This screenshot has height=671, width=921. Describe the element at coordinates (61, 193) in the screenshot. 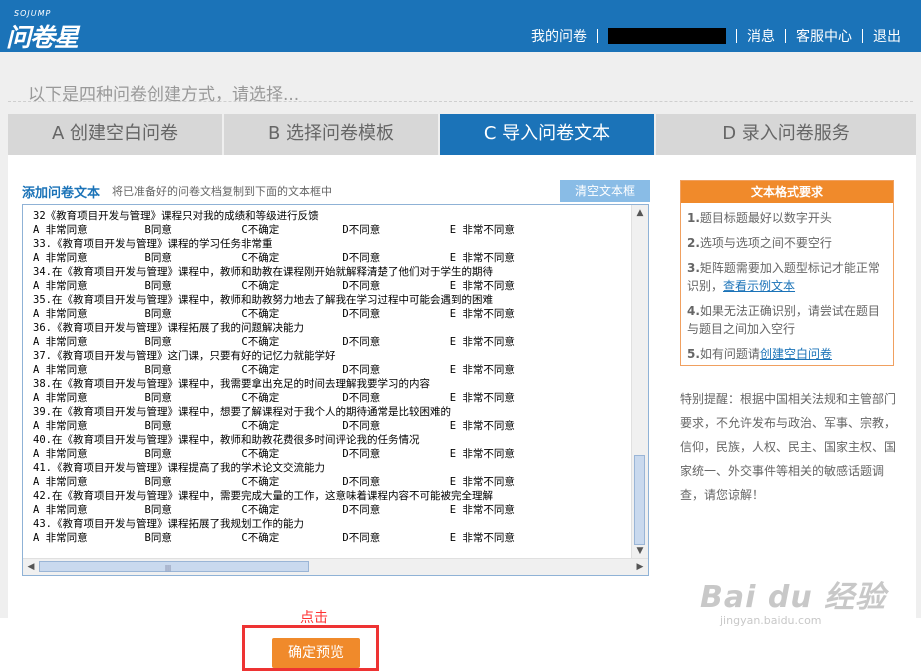

I see `add-text-title: 添加问卷文本` at that location.